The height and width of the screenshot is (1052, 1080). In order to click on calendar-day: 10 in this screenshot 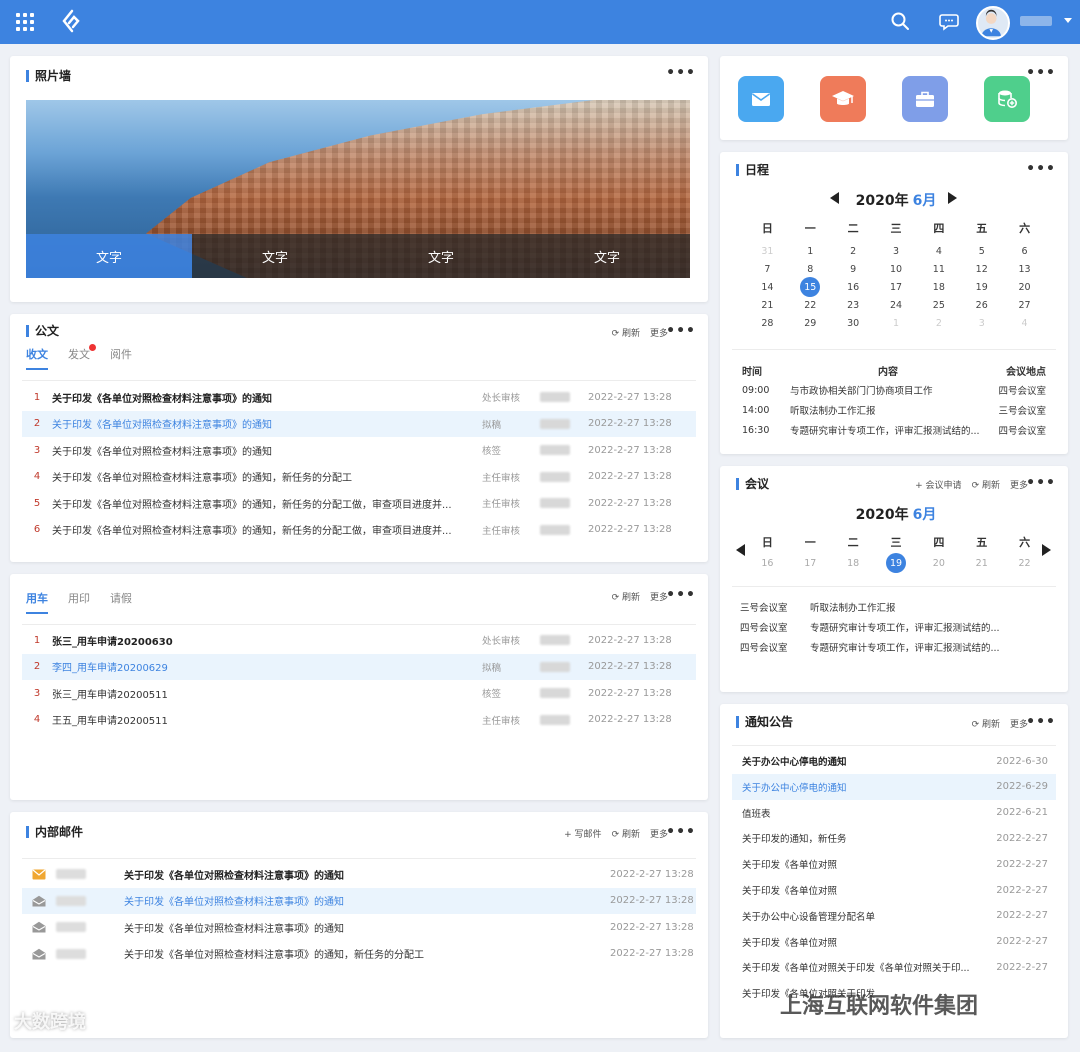, I will do `click(896, 269)`.